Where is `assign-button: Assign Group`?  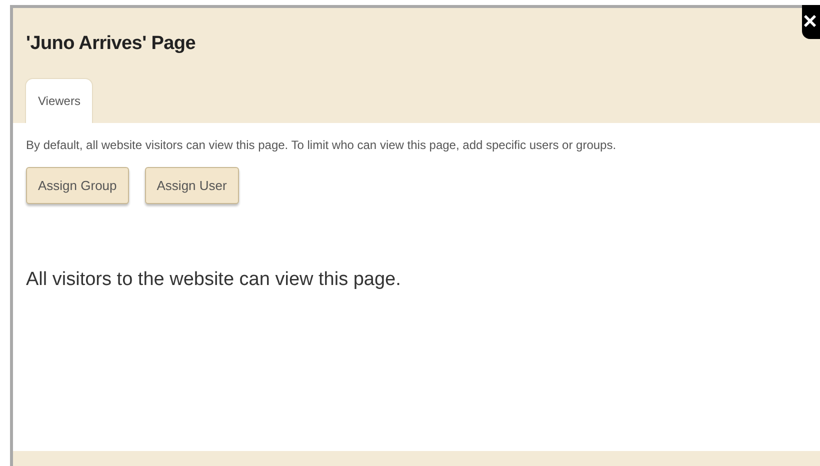 assign-button: Assign Group is located at coordinates (77, 185).